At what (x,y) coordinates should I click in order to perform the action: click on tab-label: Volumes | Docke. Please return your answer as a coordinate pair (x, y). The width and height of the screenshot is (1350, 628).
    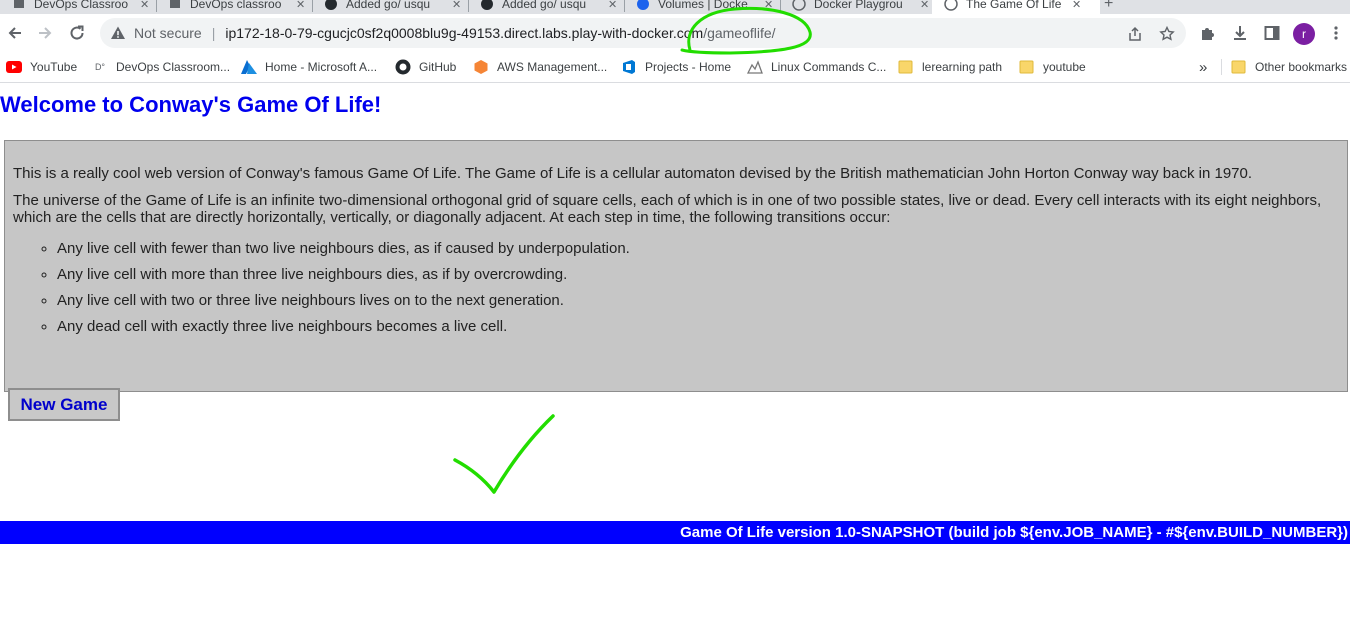
    Looking at the image, I should click on (703, 5).